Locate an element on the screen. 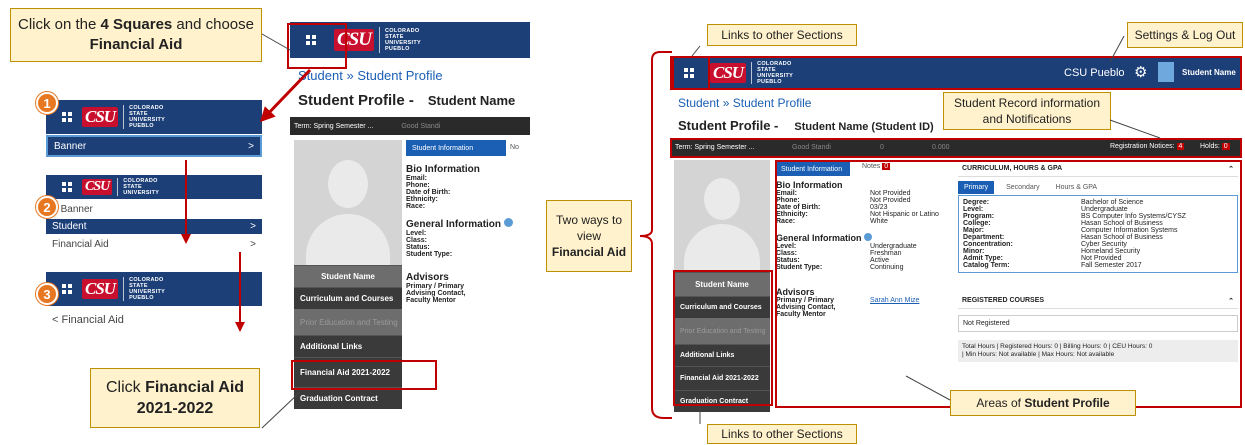  sidebar-student-name: Student Name is located at coordinates (348, 276).